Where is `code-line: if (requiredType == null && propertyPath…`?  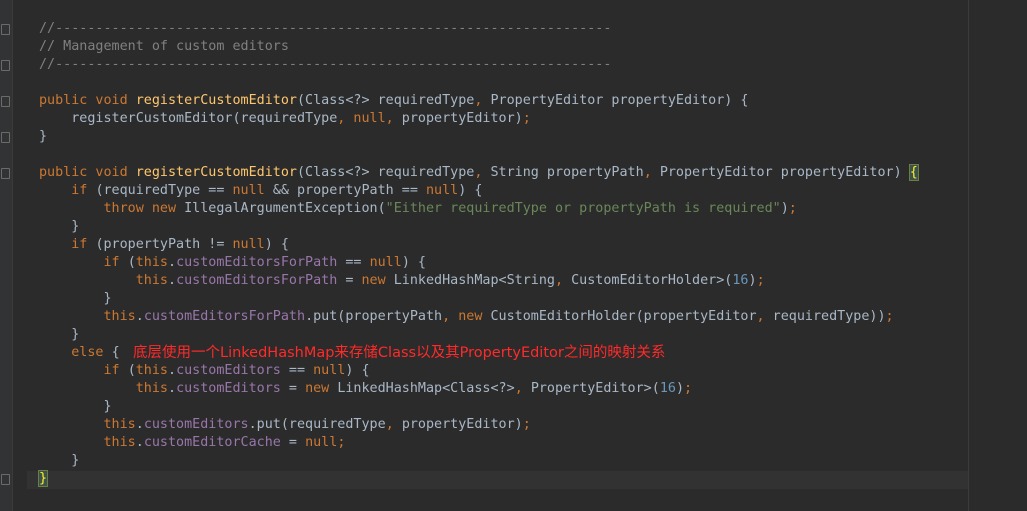
code-line: if (requiredType == null && propertyPath… is located at coordinates (478, 191).